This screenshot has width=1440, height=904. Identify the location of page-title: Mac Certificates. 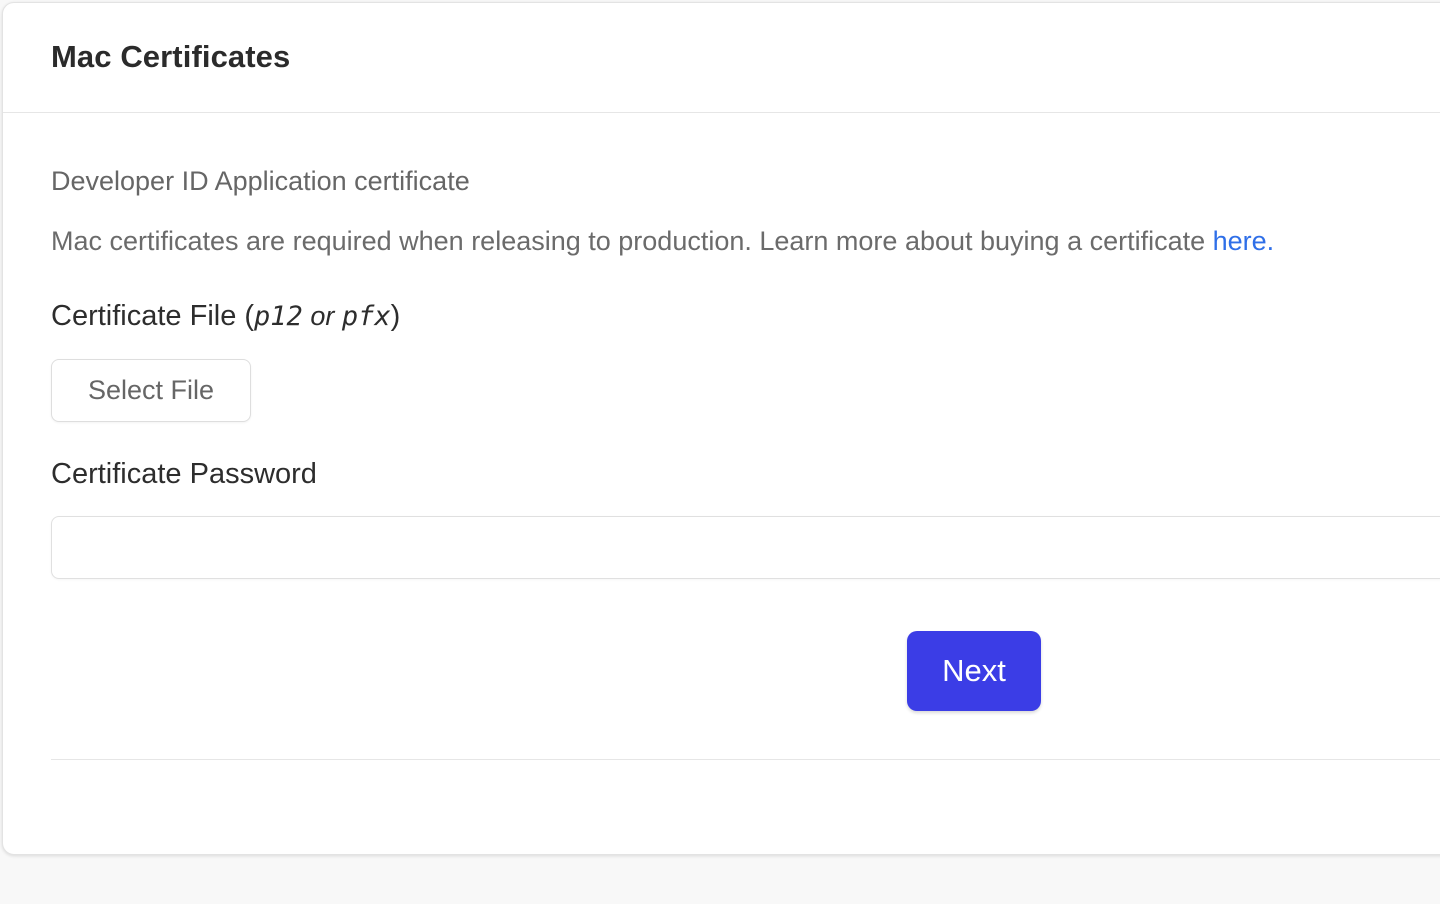
(171, 56).